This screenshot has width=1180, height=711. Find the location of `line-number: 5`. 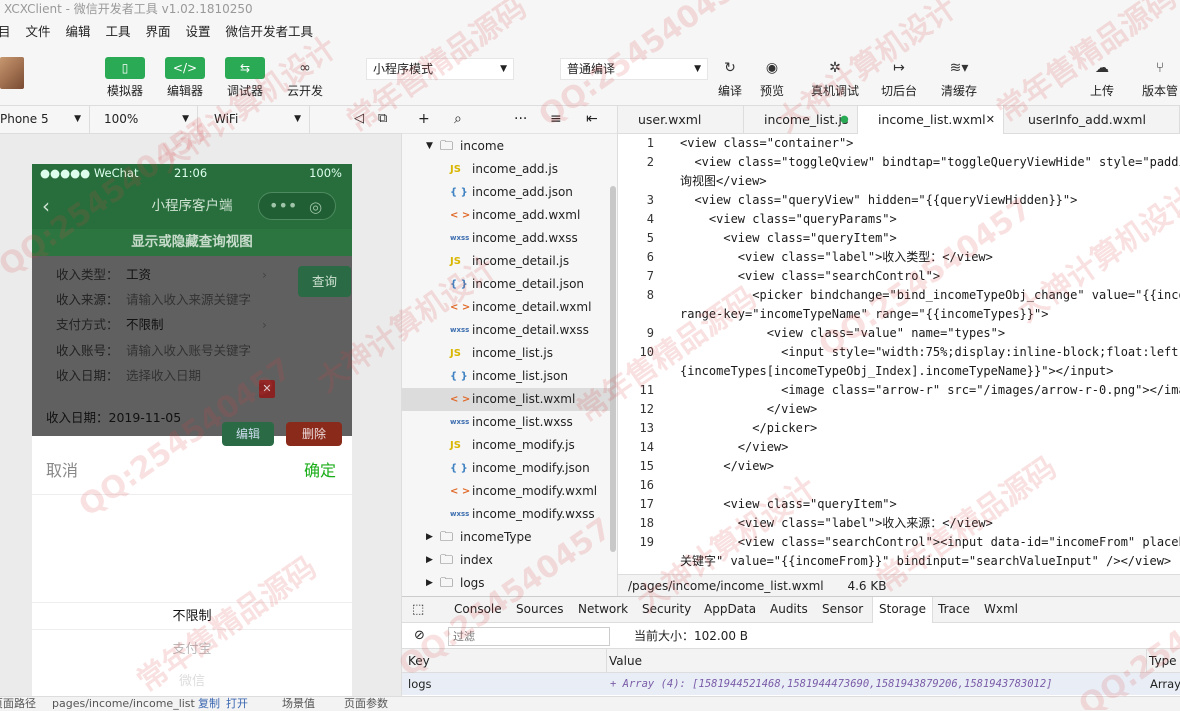

line-number: 5 is located at coordinates (650, 238).